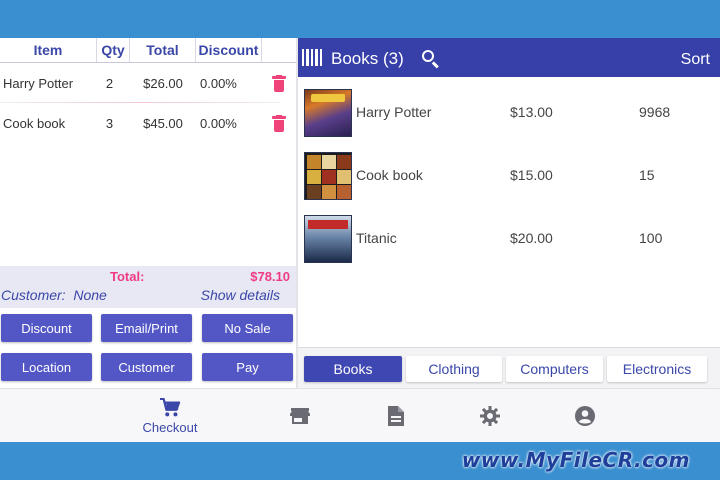  What do you see at coordinates (647, 175) in the screenshot?
I see `product-stock: 15` at bounding box center [647, 175].